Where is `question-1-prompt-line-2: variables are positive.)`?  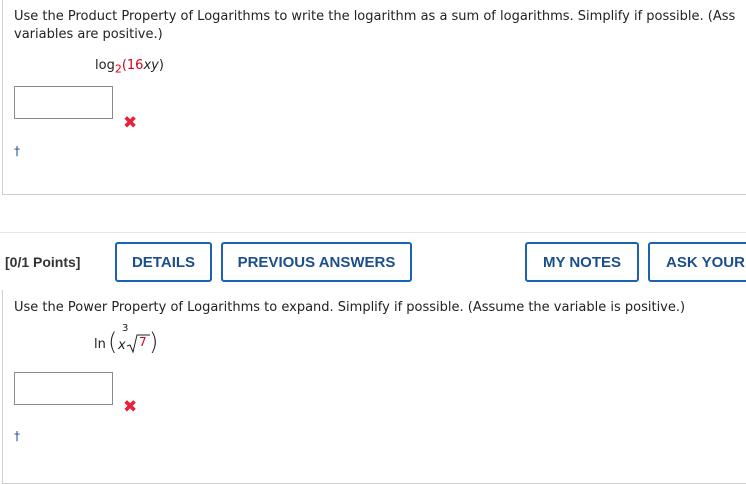
question-1-prompt-line-2: variables are positive.) is located at coordinates (88, 34).